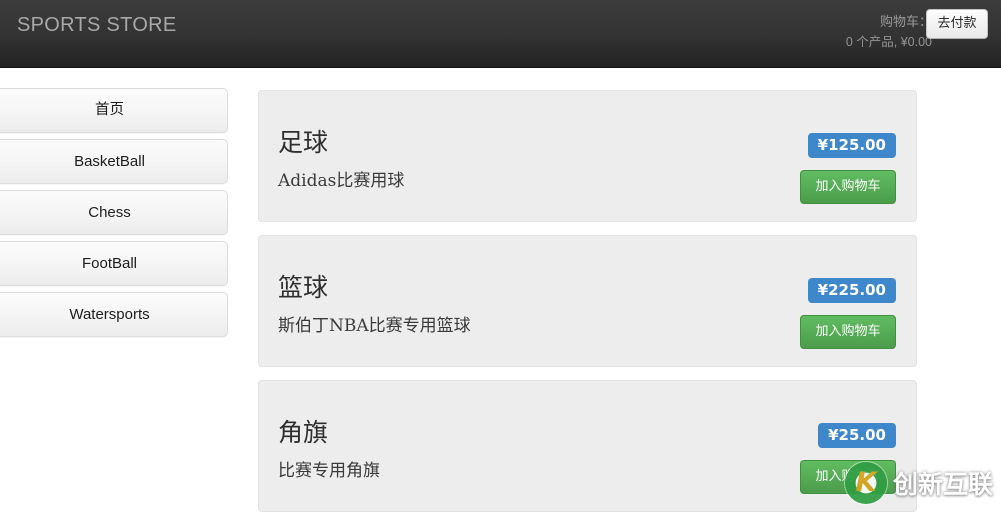 Image resolution: width=1001 pixels, height=525 pixels. I want to click on cart-label: 购物车：, so click(905, 21).